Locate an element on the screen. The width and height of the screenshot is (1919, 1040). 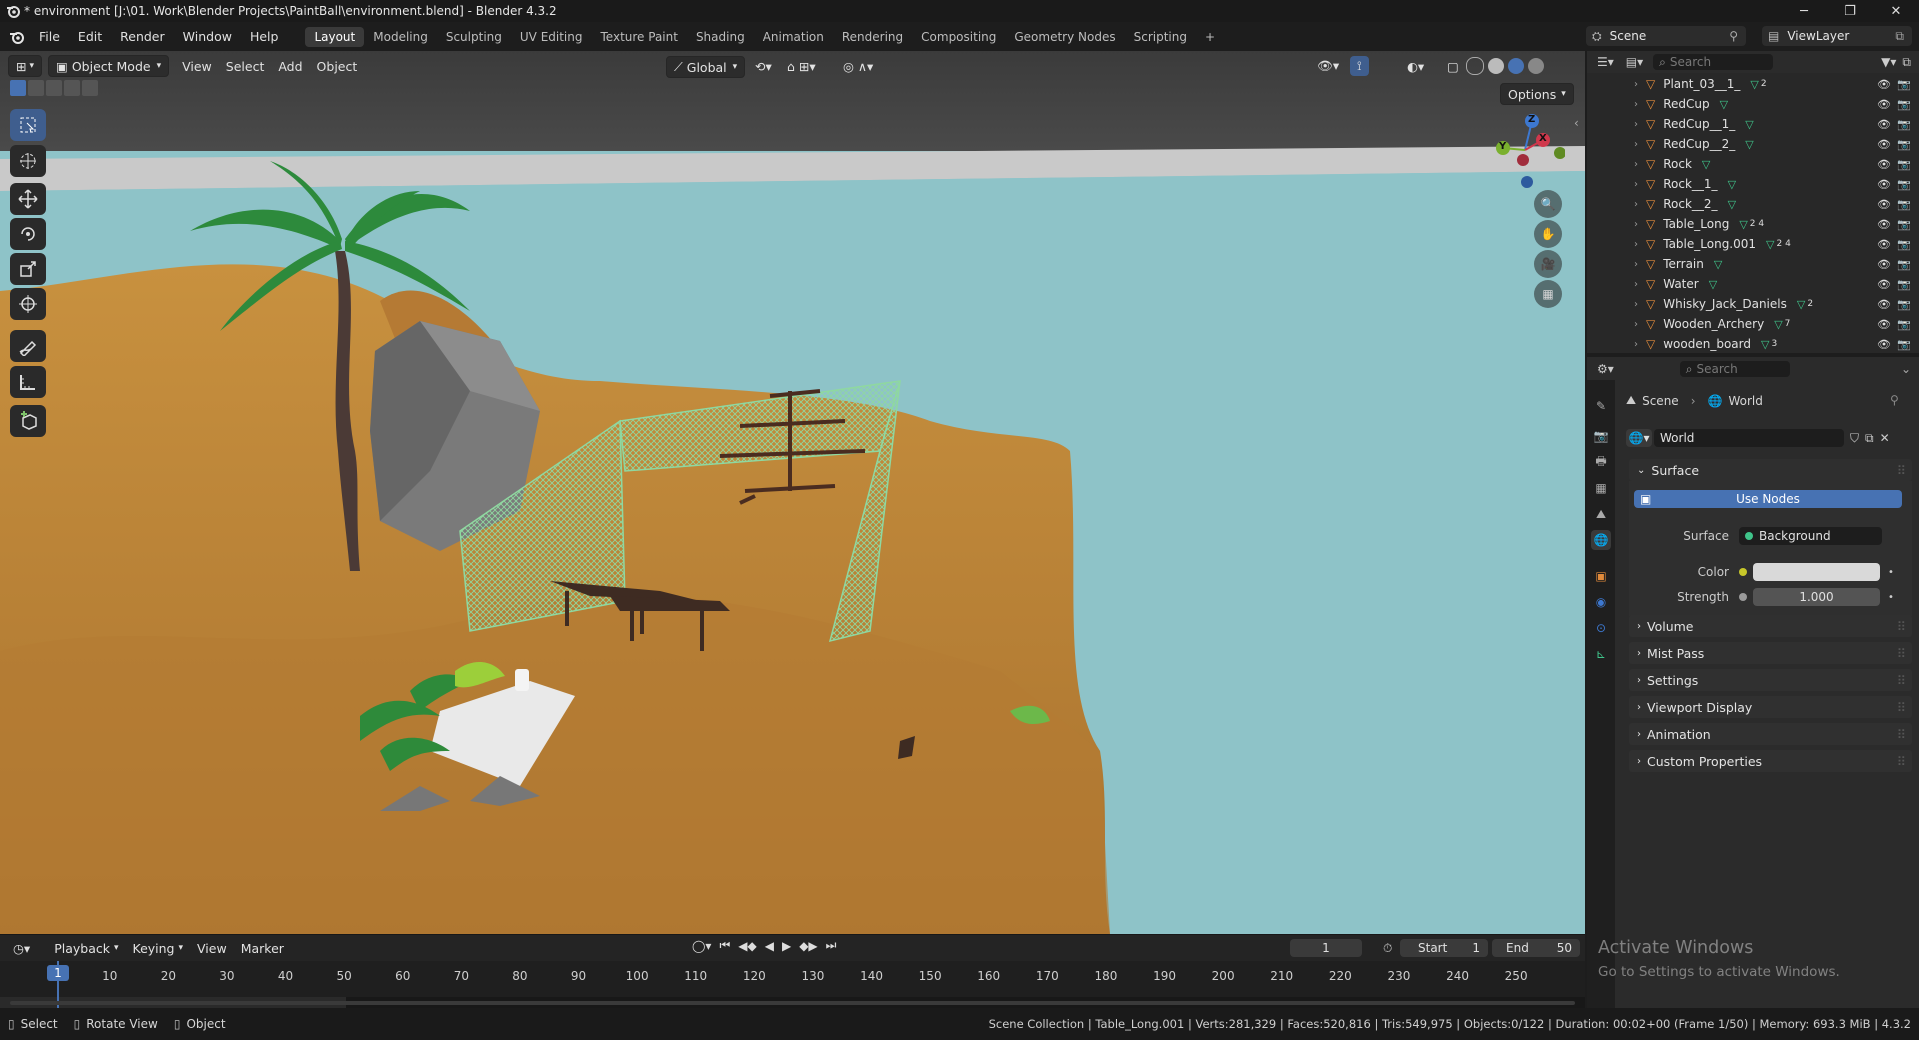
render-tab-icon: 📷 is located at coordinates (1601, 436).